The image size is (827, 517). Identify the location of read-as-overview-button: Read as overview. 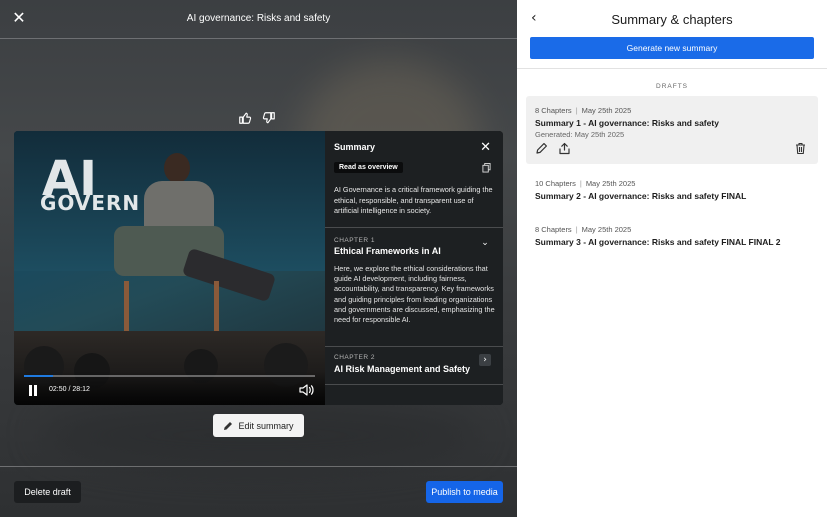
(368, 167).